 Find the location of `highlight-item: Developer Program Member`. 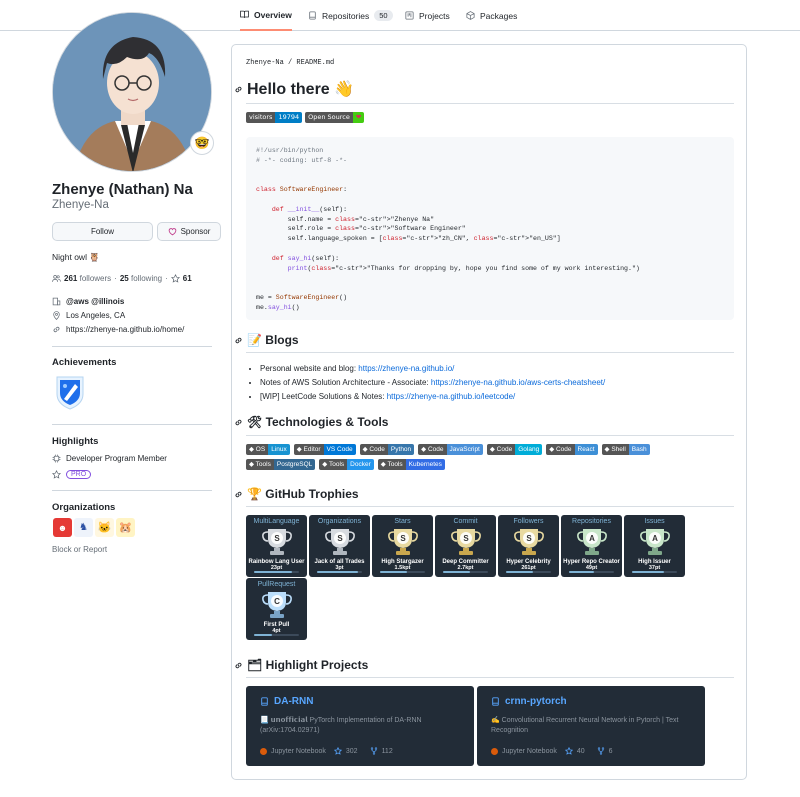

highlight-item: Developer Program Member is located at coordinates (109, 458).